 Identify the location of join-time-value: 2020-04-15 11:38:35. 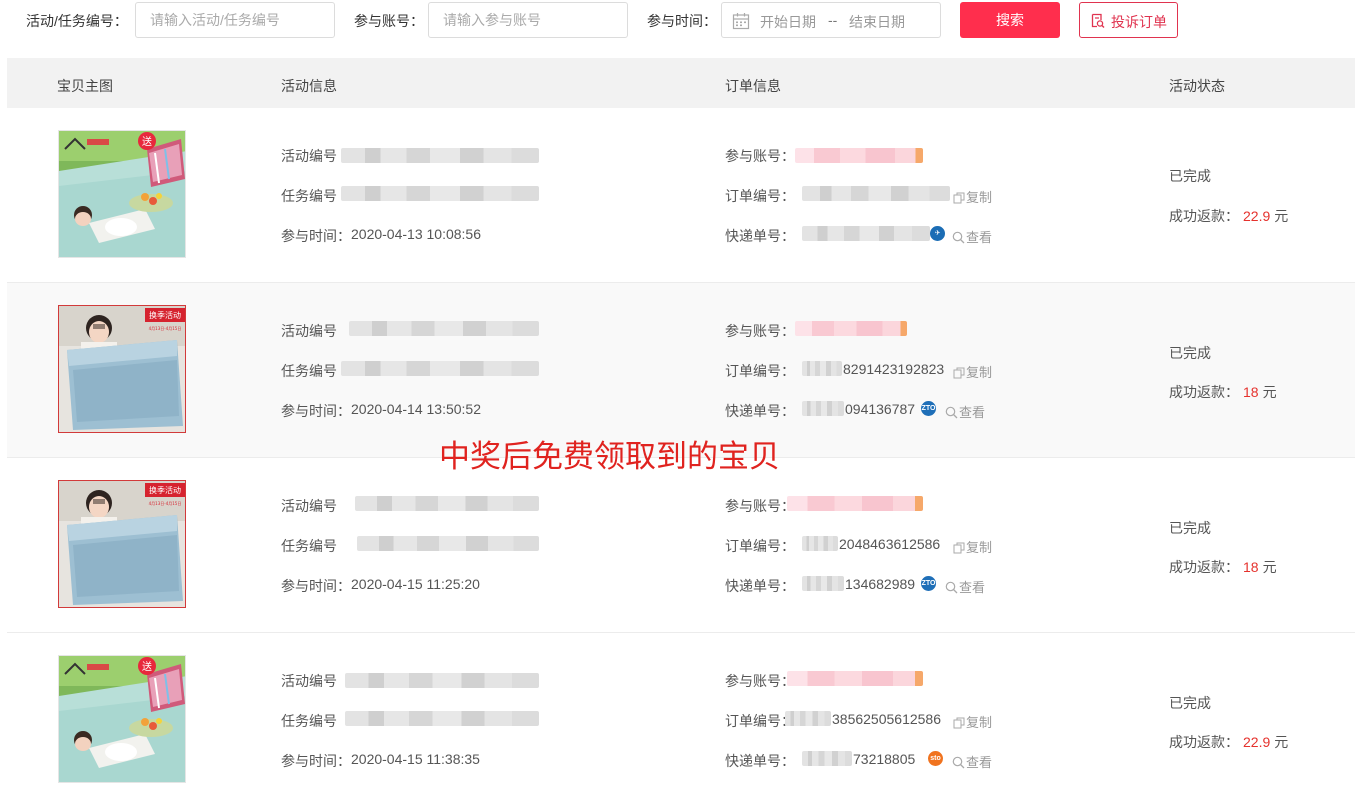
(415, 759).